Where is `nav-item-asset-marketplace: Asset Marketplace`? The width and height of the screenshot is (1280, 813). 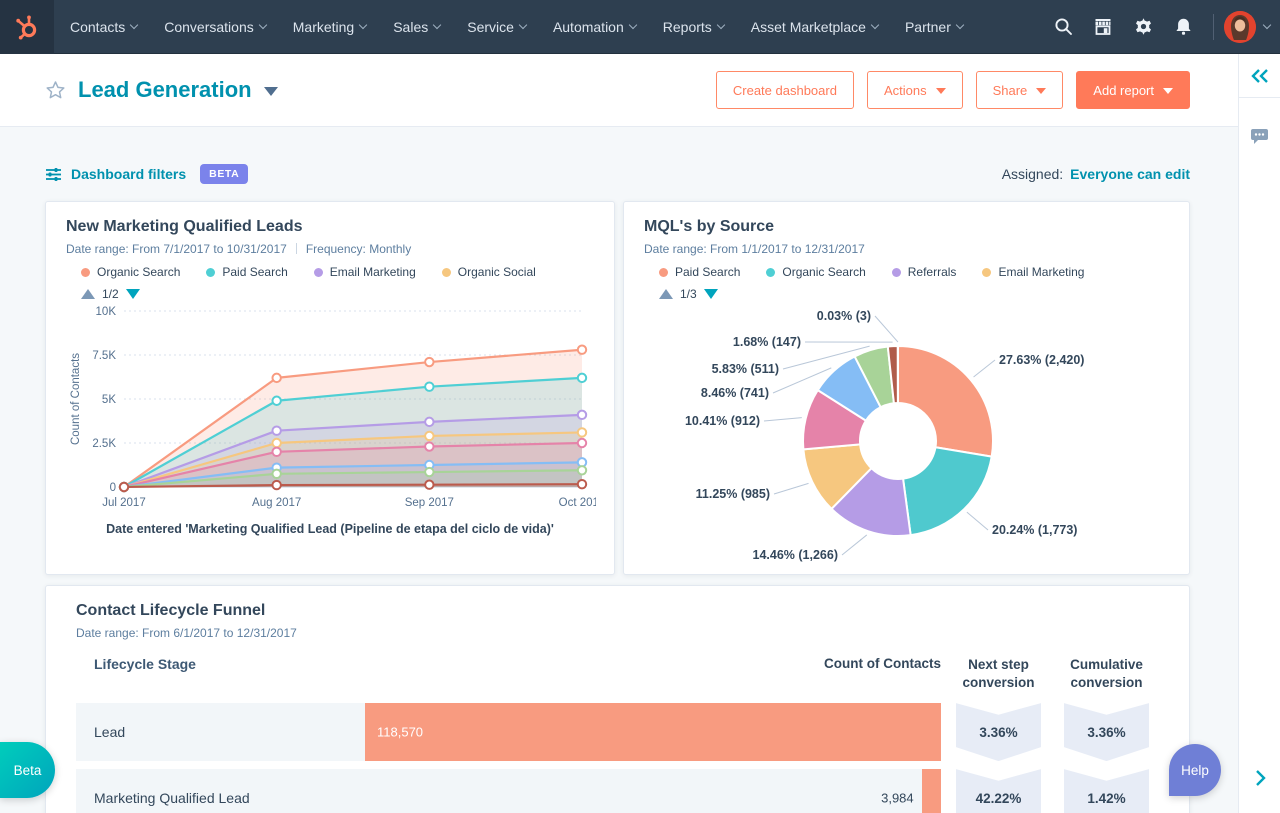 nav-item-asset-marketplace: Asset Marketplace is located at coordinates (815, 26).